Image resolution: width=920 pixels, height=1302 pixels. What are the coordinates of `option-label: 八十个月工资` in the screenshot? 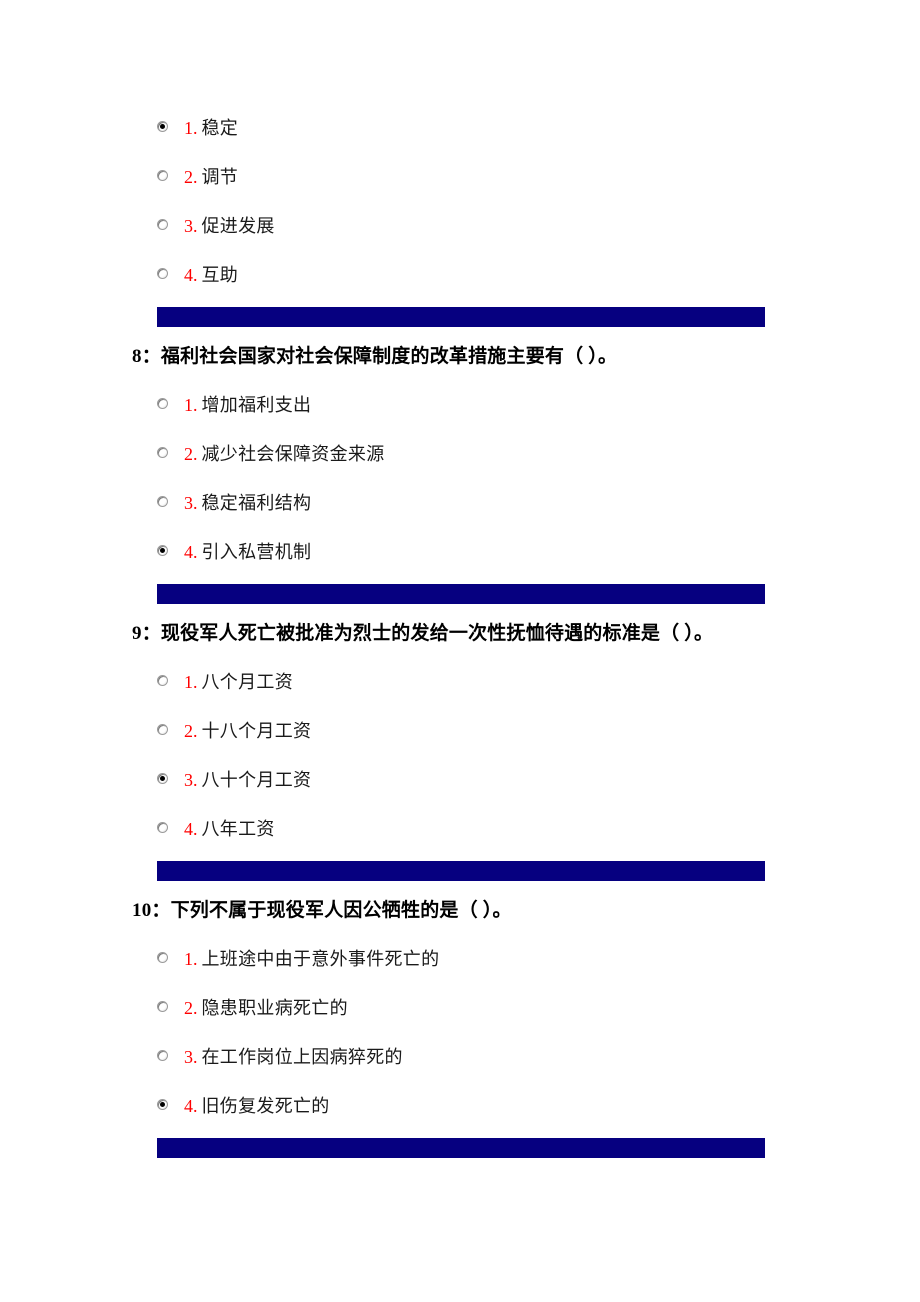 It's located at (256, 780).